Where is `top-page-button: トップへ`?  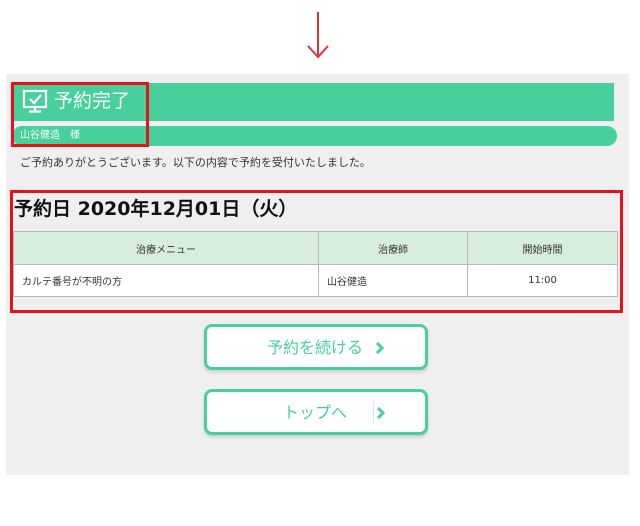 top-page-button: トップへ is located at coordinates (316, 412).